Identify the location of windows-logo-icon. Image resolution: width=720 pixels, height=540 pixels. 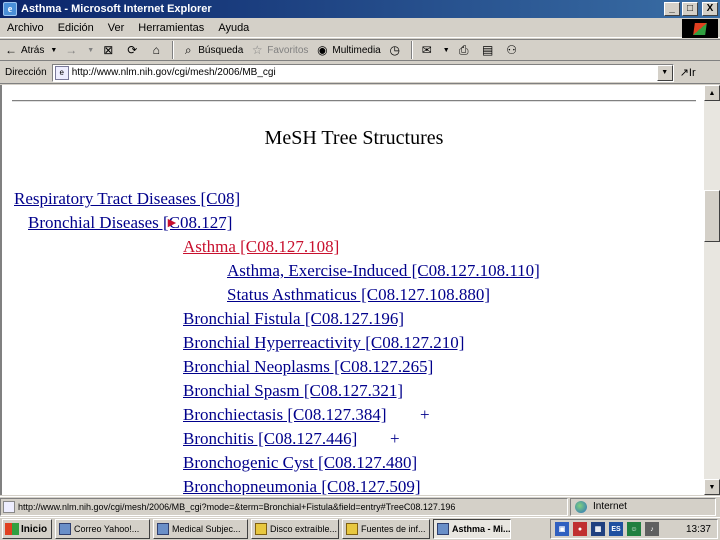
(700, 28).